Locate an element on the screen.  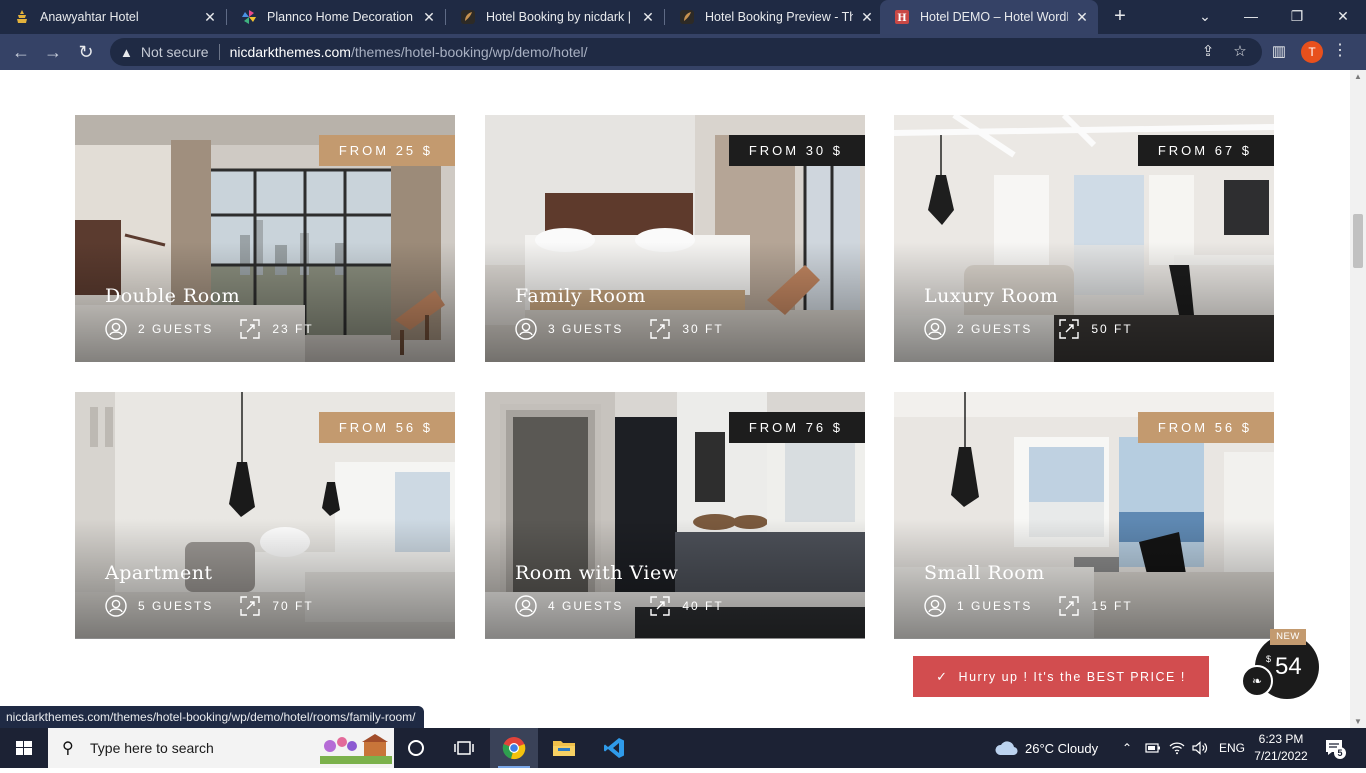
price-tag: FROM 25 $ is located at coordinates (386, 150).